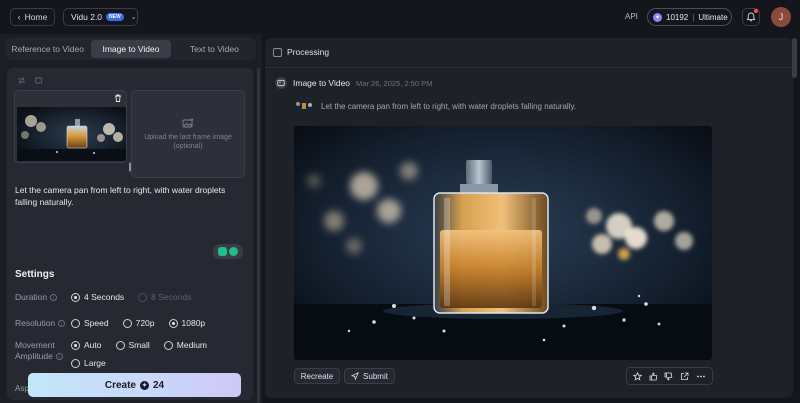 The image size is (800, 403). Describe the element at coordinates (30, 80) in the screenshot. I see `card-toolbar` at that location.